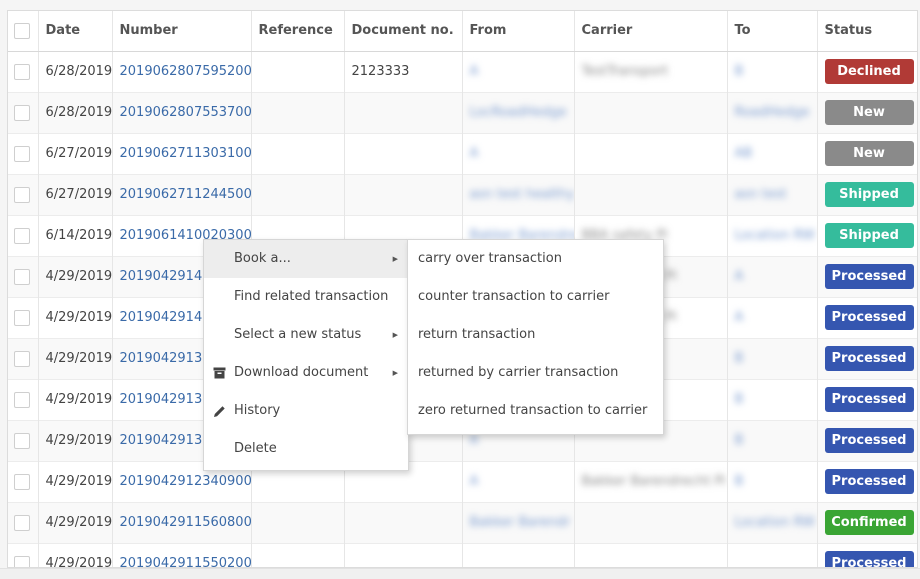  I want to click on submenu-item-return-transaction: return transaction, so click(535, 335).